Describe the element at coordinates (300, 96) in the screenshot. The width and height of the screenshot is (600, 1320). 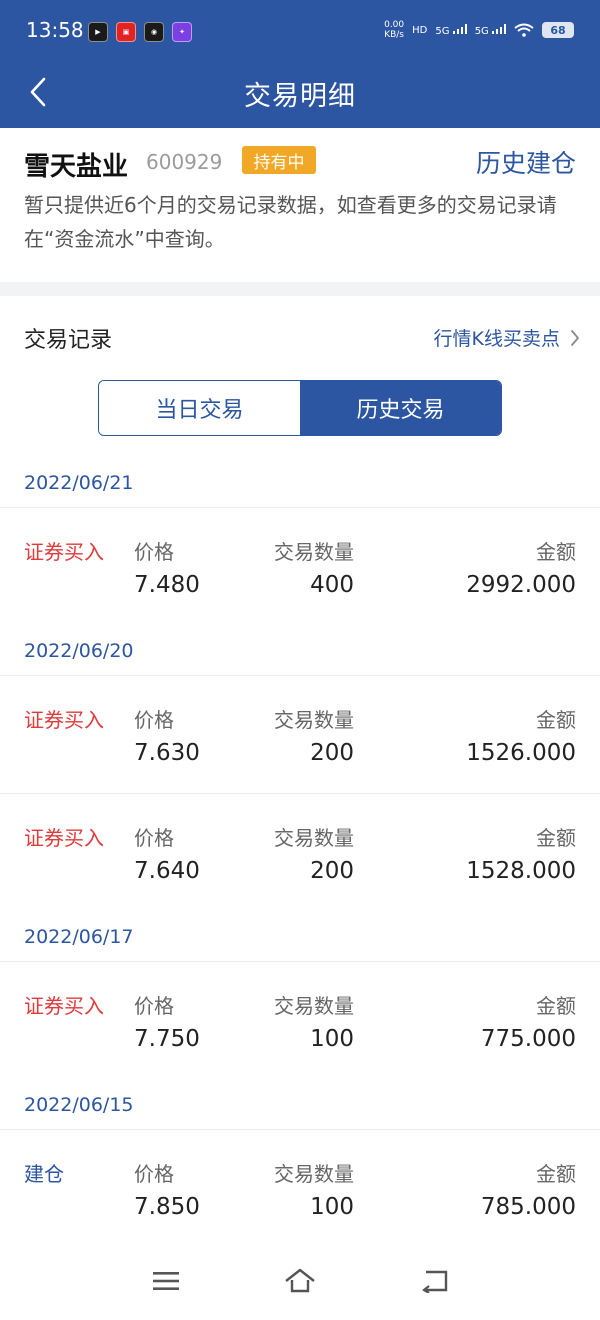
I see `page-title: 交易明细` at that location.